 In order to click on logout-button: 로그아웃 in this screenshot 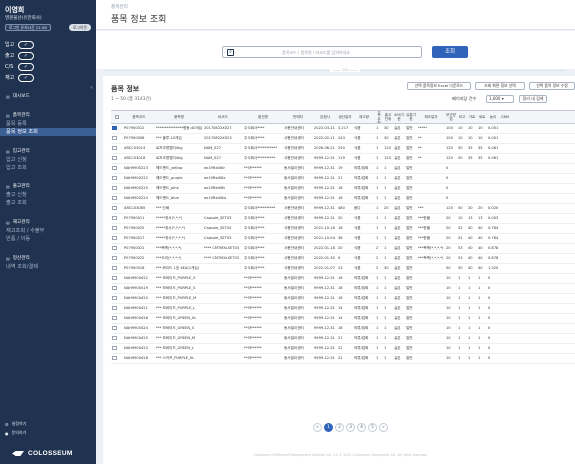, I will do `click(80, 27)`.